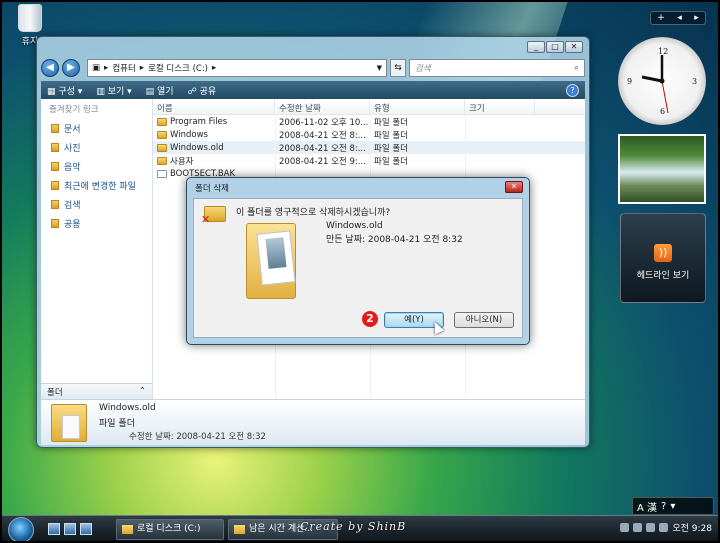 The height and width of the screenshot is (543, 720). I want to click on prev-gadget-button: ◂, so click(679, 18).